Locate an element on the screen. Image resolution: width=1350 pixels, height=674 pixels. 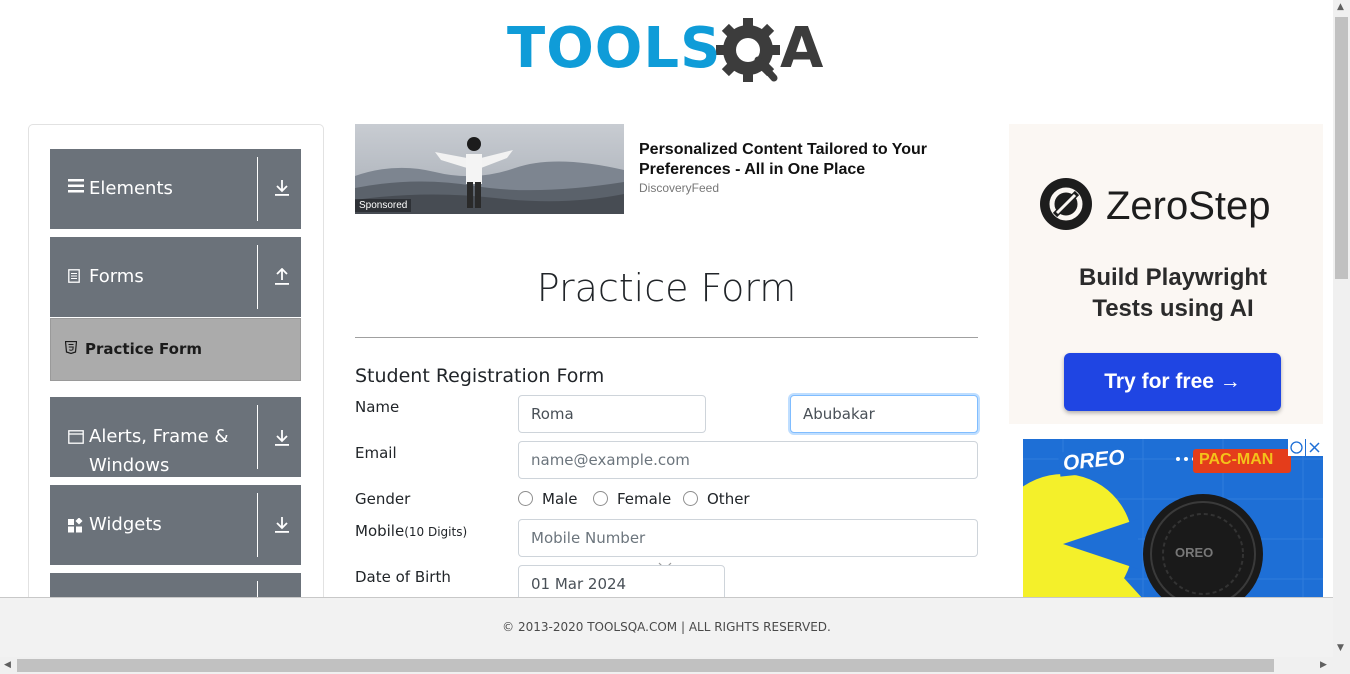
tagline-line: Tests using AI is located at coordinates (1173, 308).